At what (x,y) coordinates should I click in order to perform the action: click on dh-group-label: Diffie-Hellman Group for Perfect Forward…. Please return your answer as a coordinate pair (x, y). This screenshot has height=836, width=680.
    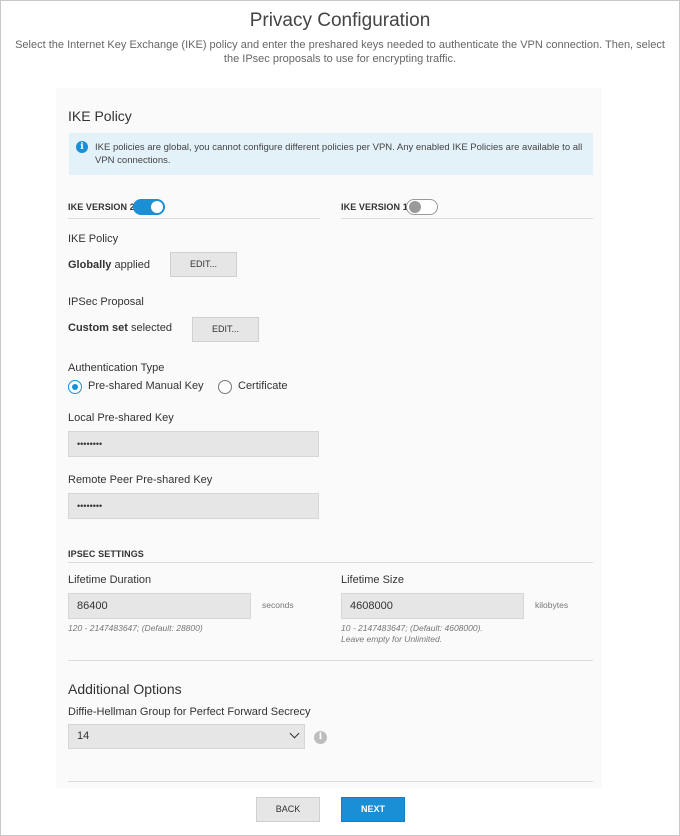
    Looking at the image, I should click on (189, 712).